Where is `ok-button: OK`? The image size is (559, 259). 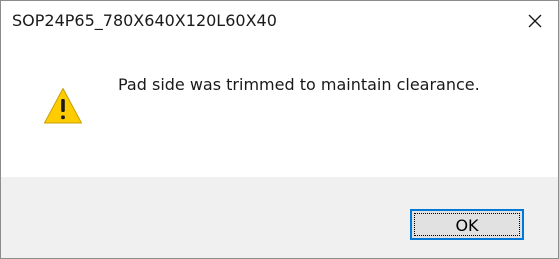
ok-button: OK is located at coordinates (467, 224).